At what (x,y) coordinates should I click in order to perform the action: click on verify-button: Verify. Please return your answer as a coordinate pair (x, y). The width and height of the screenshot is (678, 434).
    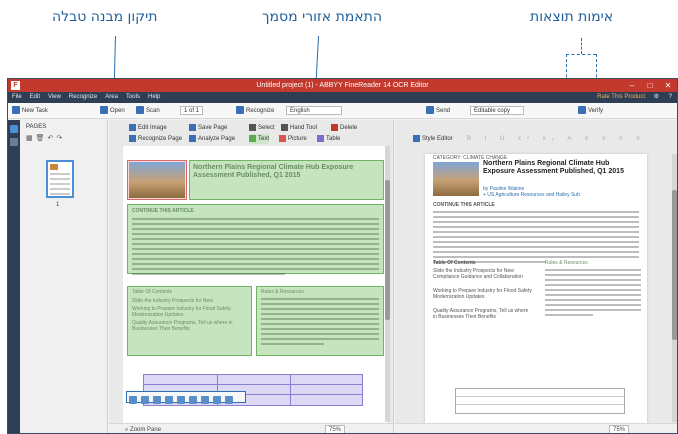
    Looking at the image, I should click on (590, 111).